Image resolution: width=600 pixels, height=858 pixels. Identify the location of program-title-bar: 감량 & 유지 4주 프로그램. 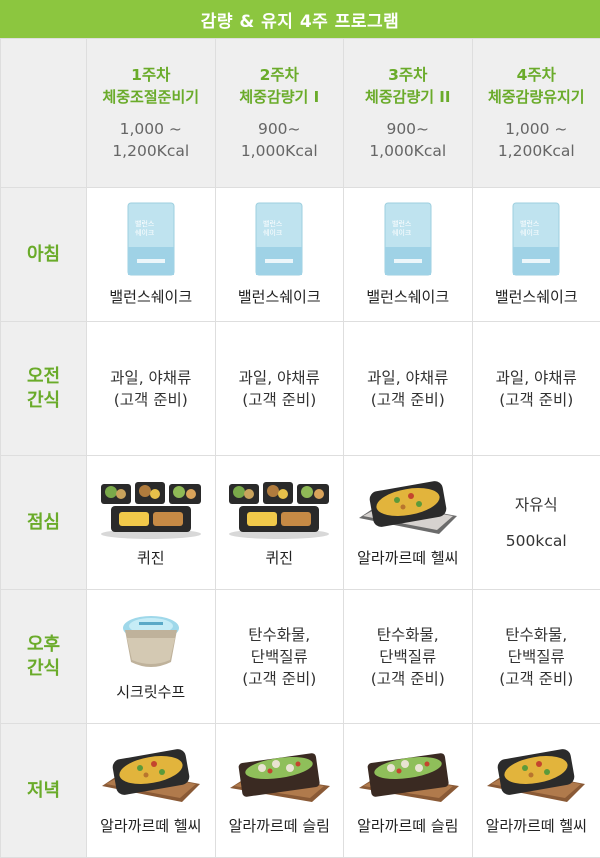
(300, 19).